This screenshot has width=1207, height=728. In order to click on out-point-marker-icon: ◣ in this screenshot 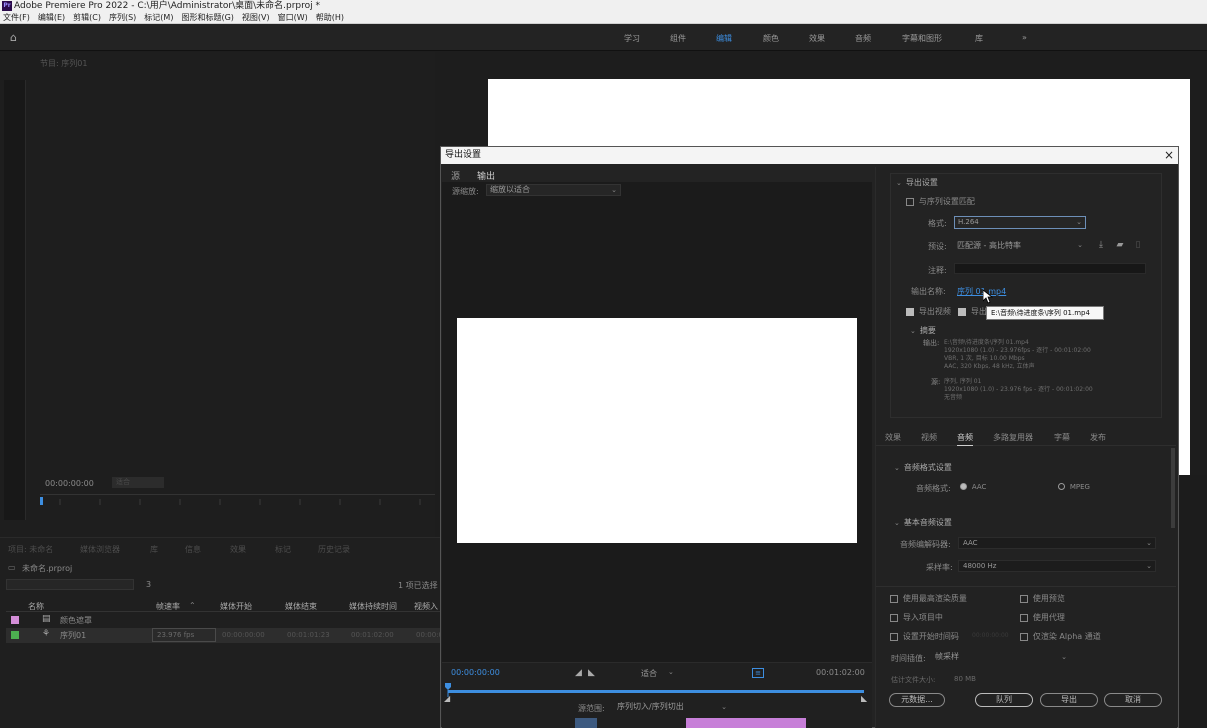, I will do `click(864, 698)`.